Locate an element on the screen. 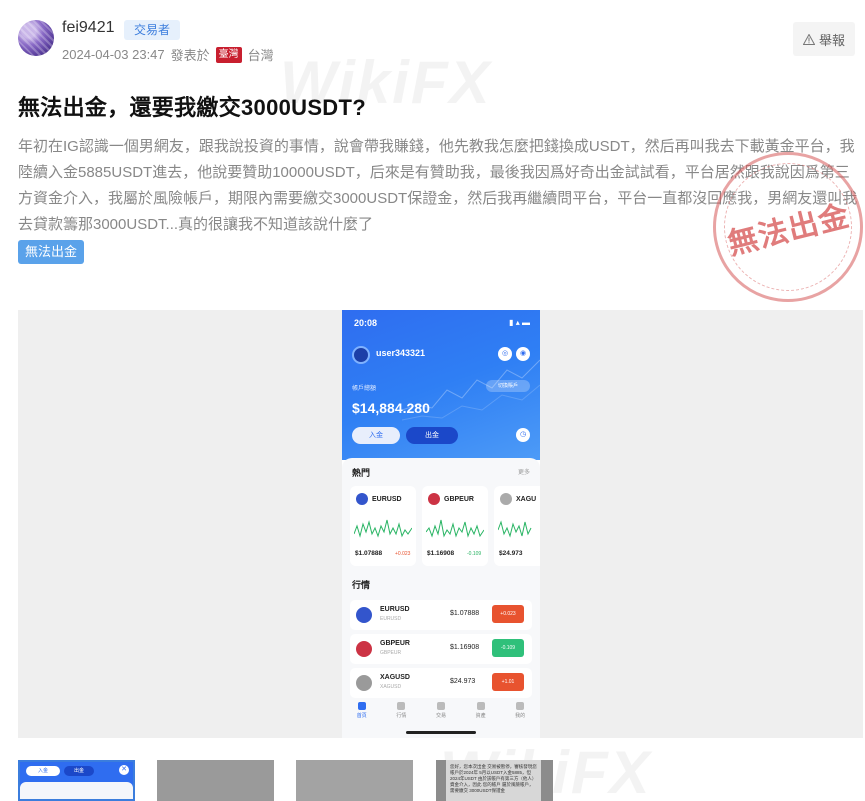 This screenshot has width=865, height=801. home-icon is located at coordinates (361, 706).